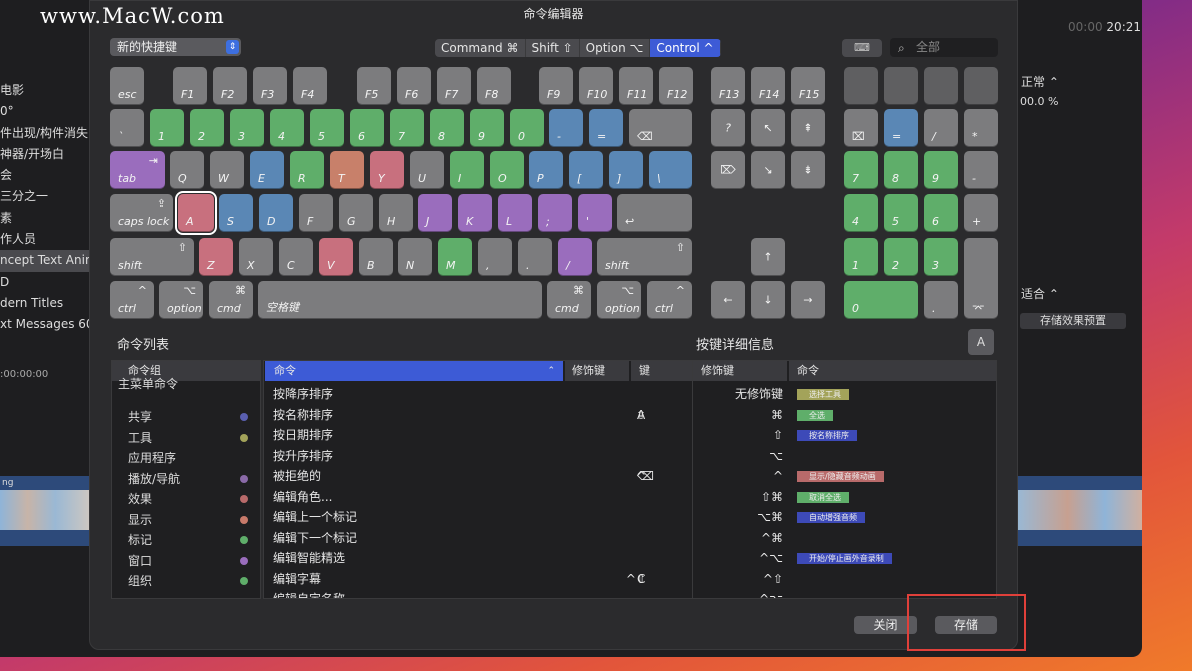 The image size is (1192, 671). I want to click on key-kp6: 6, so click(941, 213).